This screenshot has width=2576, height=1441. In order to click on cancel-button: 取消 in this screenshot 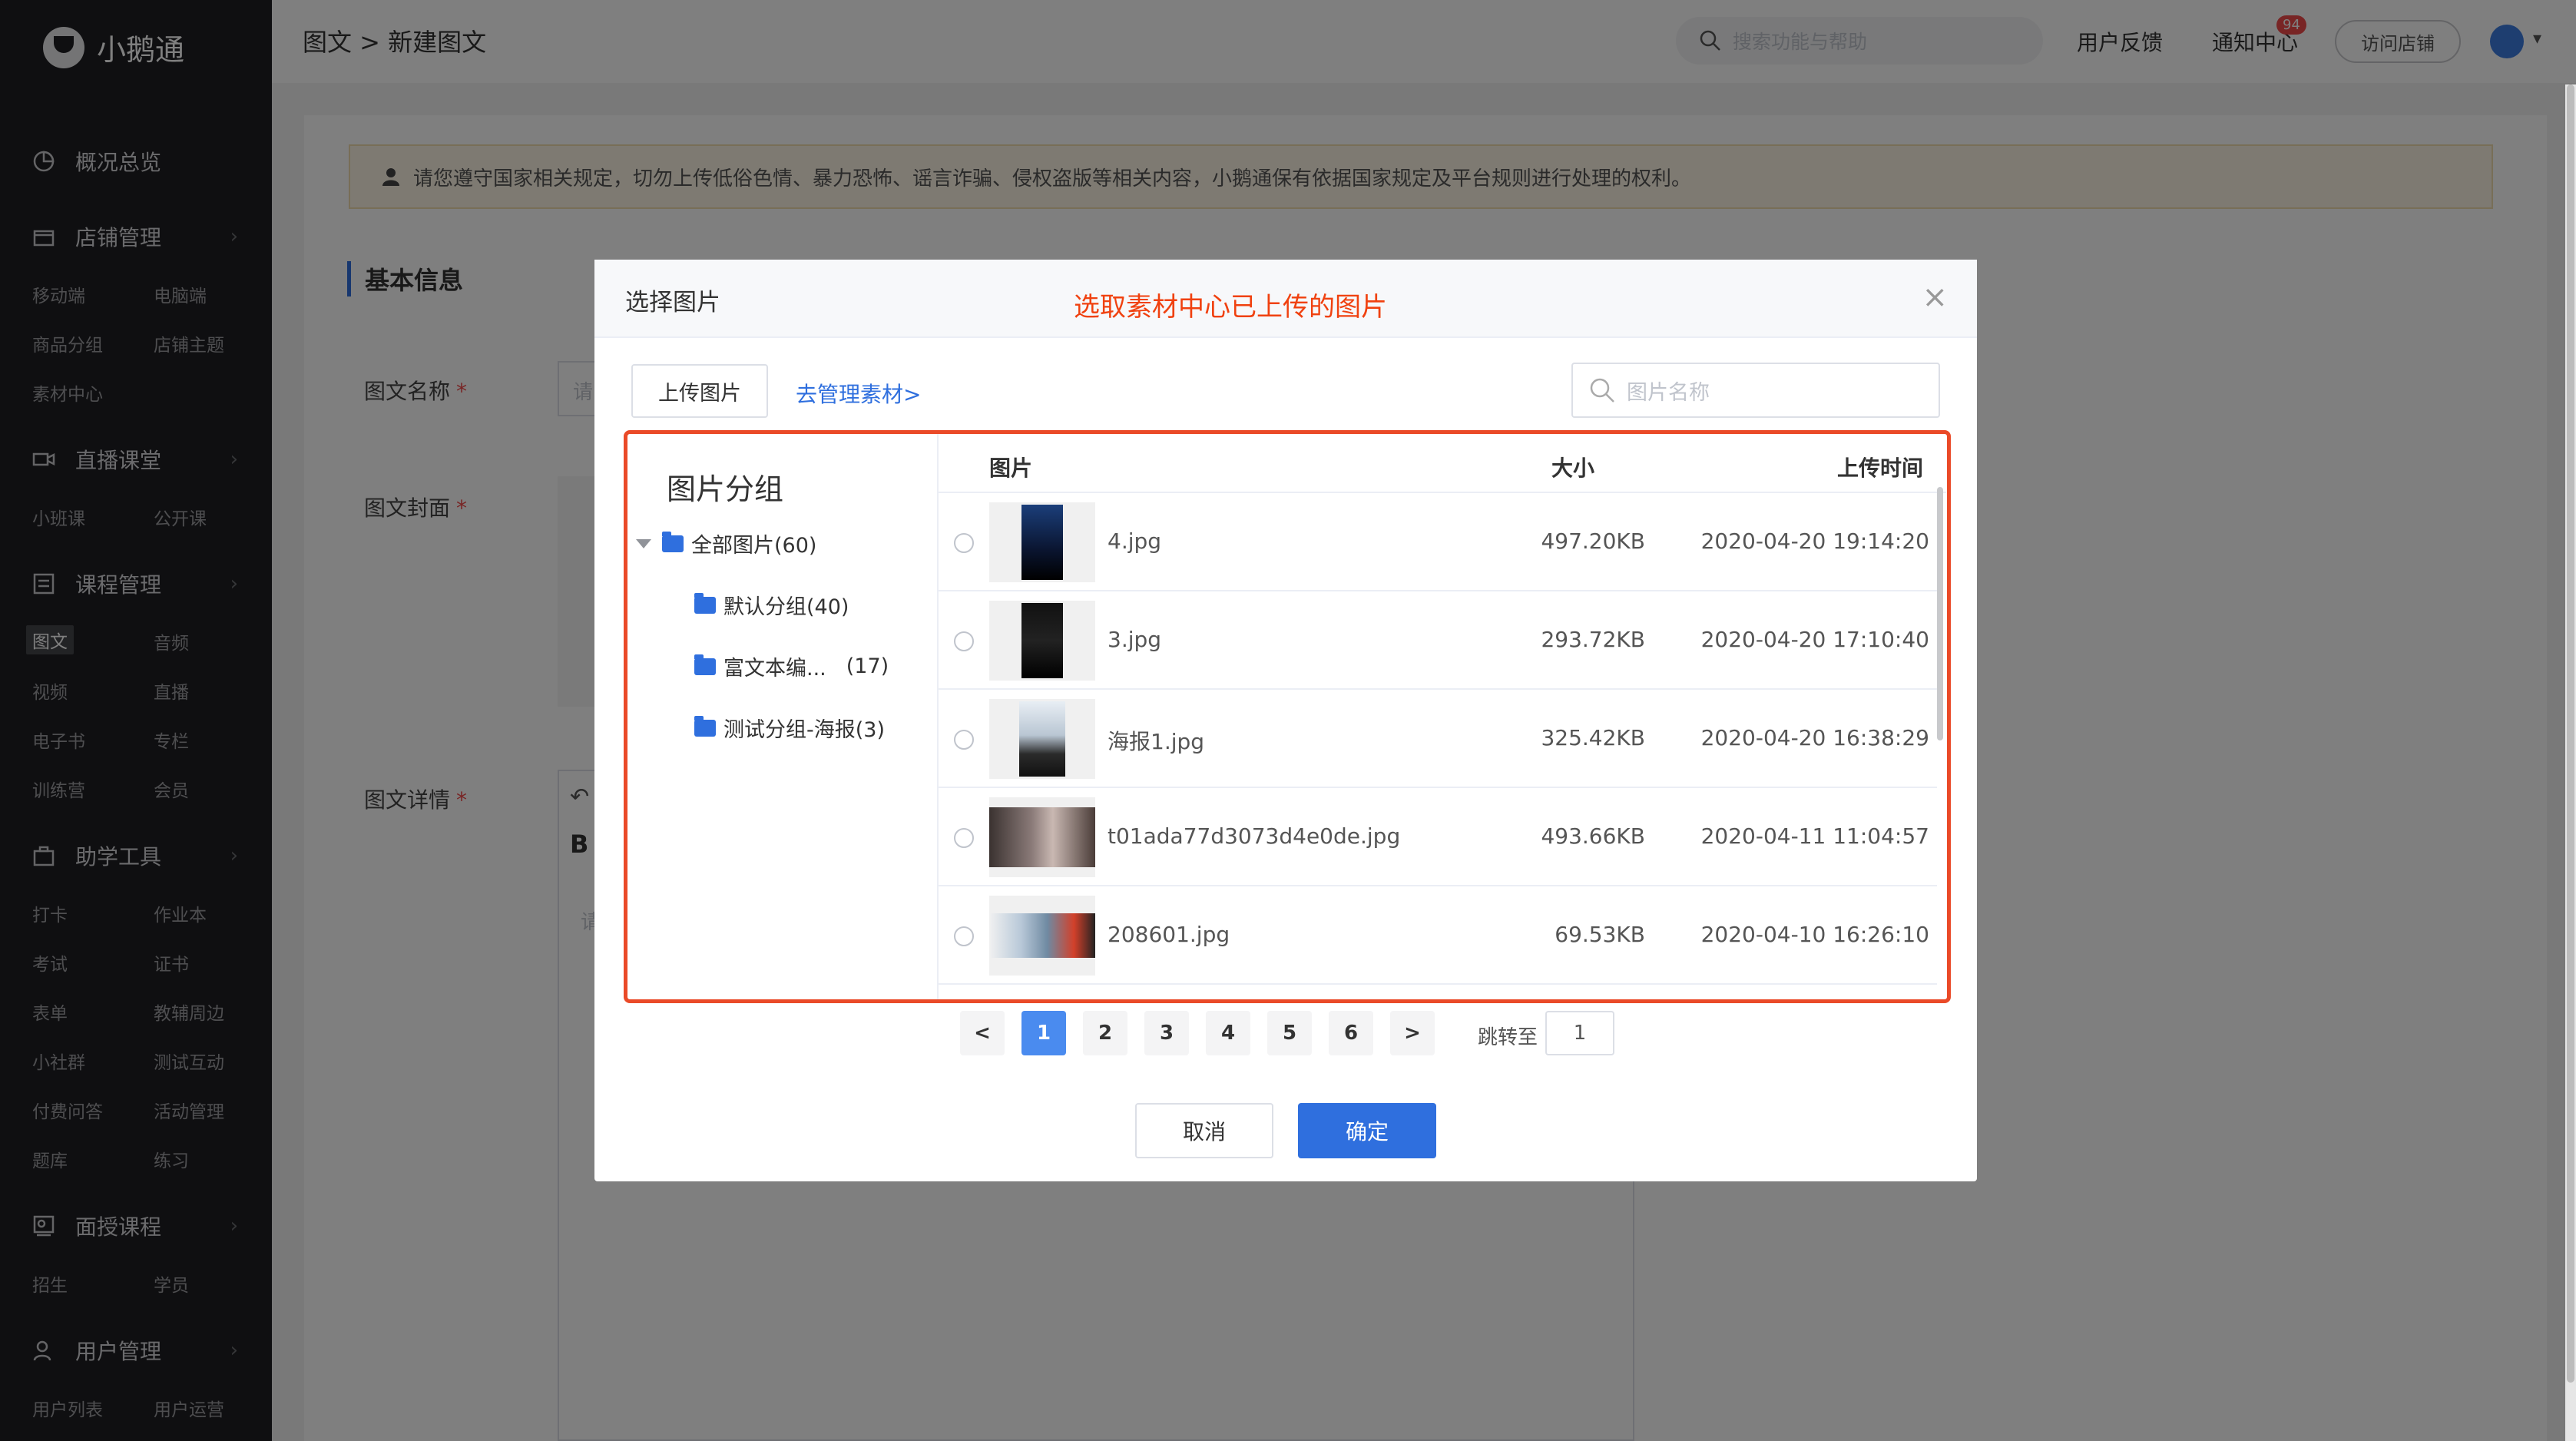, I will do `click(1204, 1130)`.